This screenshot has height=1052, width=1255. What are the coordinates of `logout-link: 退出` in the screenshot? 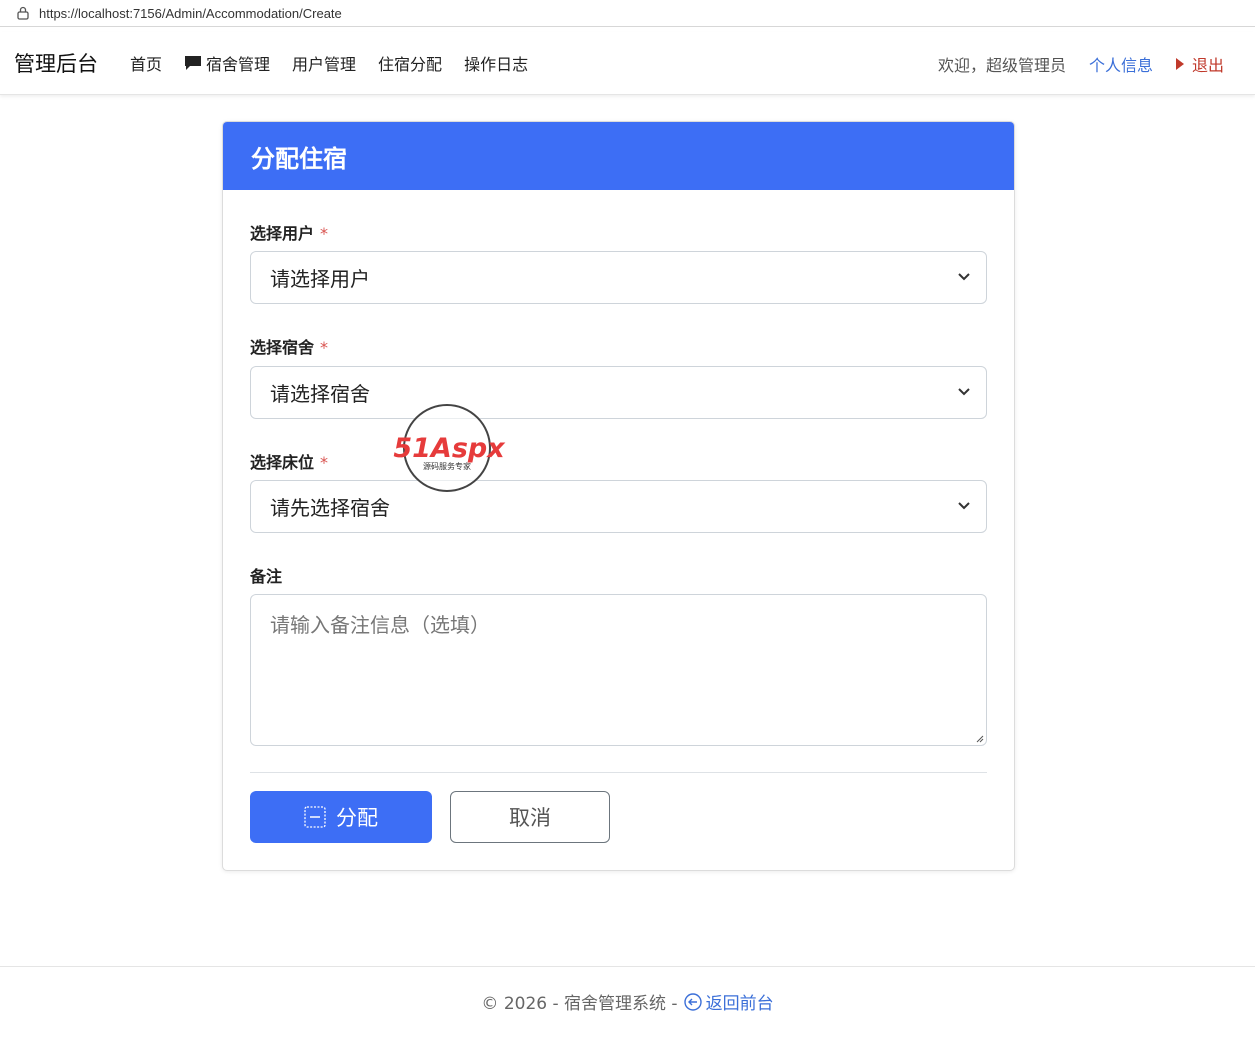 It's located at (1199, 64).